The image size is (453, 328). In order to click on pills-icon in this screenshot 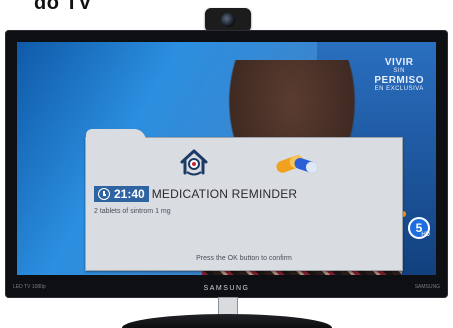, I will do `click(297, 164)`.